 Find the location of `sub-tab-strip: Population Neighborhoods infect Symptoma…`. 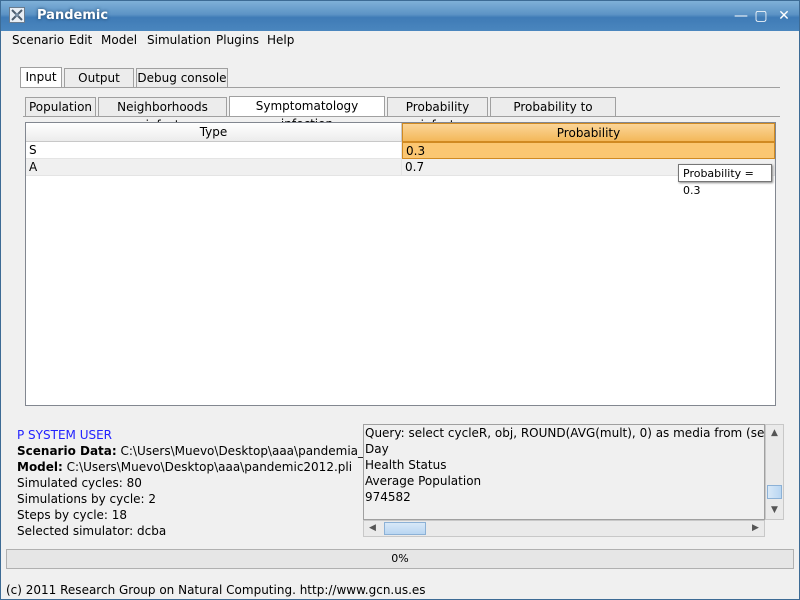

sub-tab-strip: Population Neighborhoods infect Symptoma… is located at coordinates (402, 114).